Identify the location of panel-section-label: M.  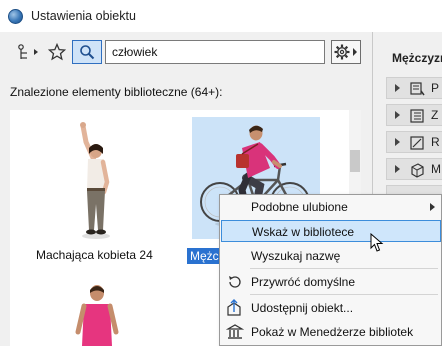
(436, 169).